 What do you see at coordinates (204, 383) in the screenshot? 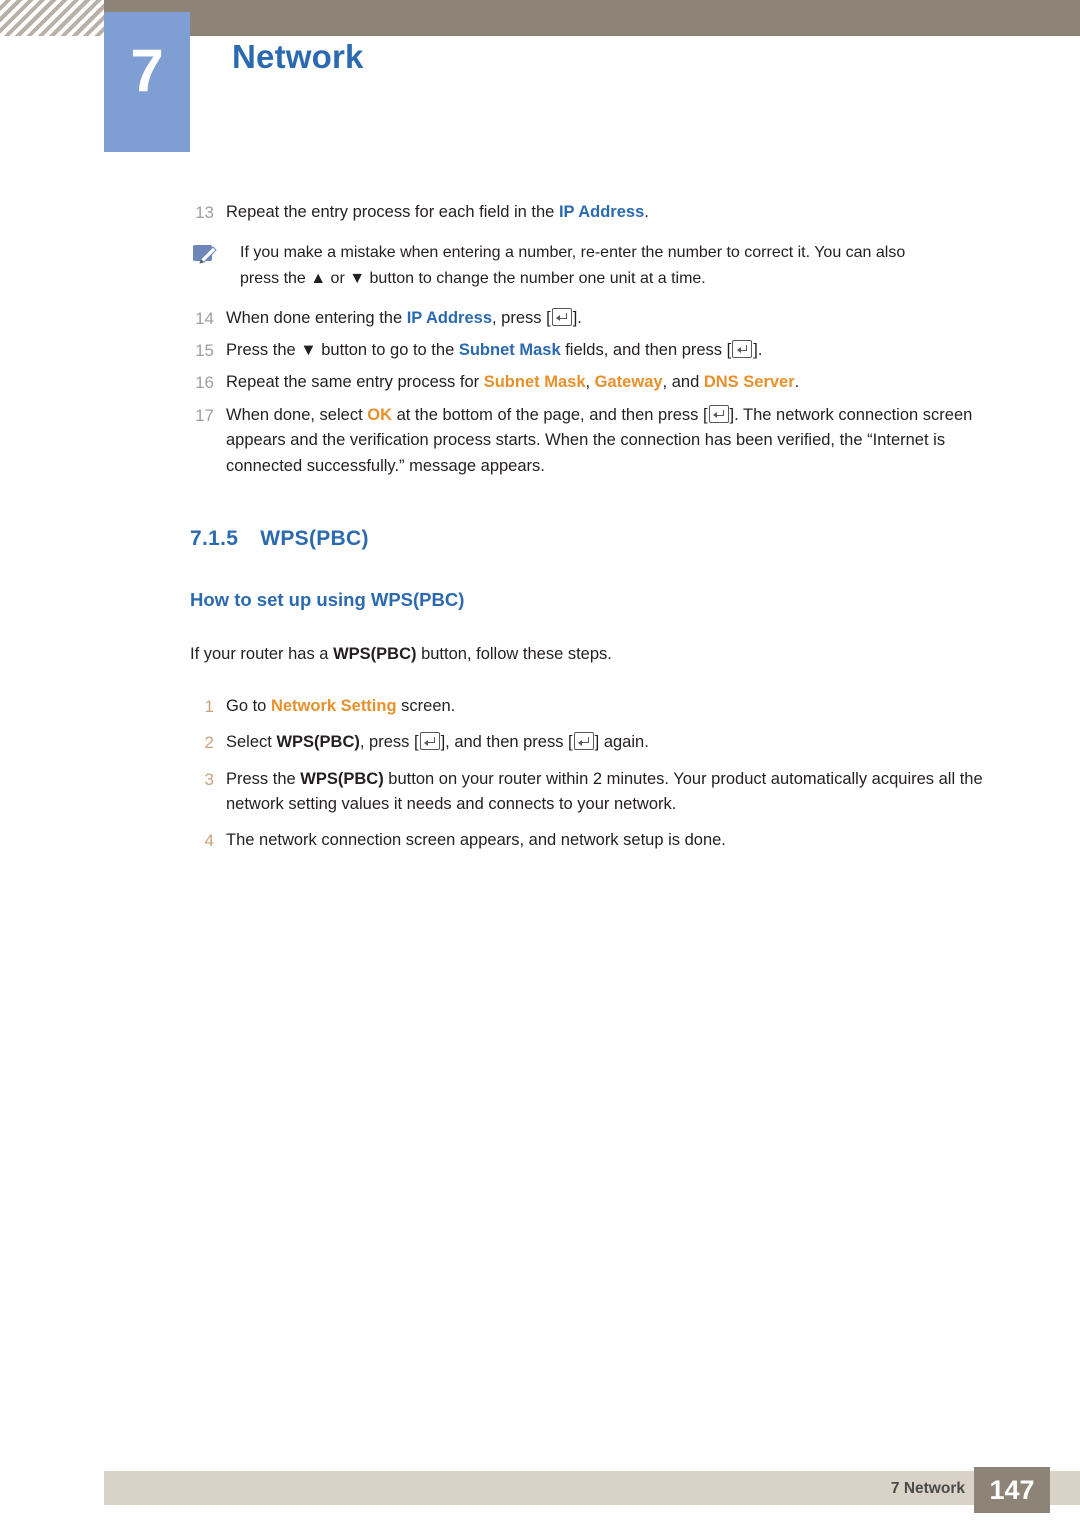
I see `step-number: 16` at bounding box center [204, 383].